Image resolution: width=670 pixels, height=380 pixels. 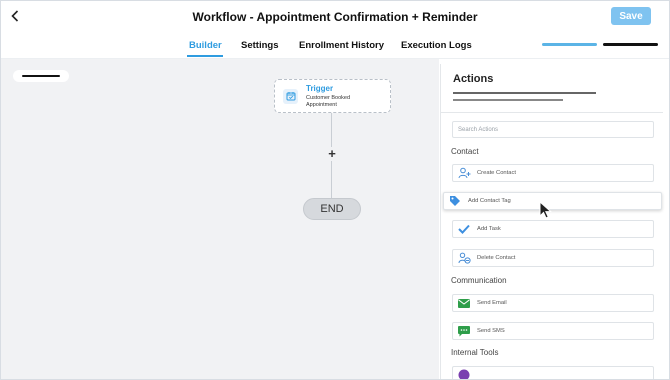 What do you see at coordinates (328, 101) in the screenshot?
I see `trigger-subtitle: Customer Booked Appointment` at bounding box center [328, 101].